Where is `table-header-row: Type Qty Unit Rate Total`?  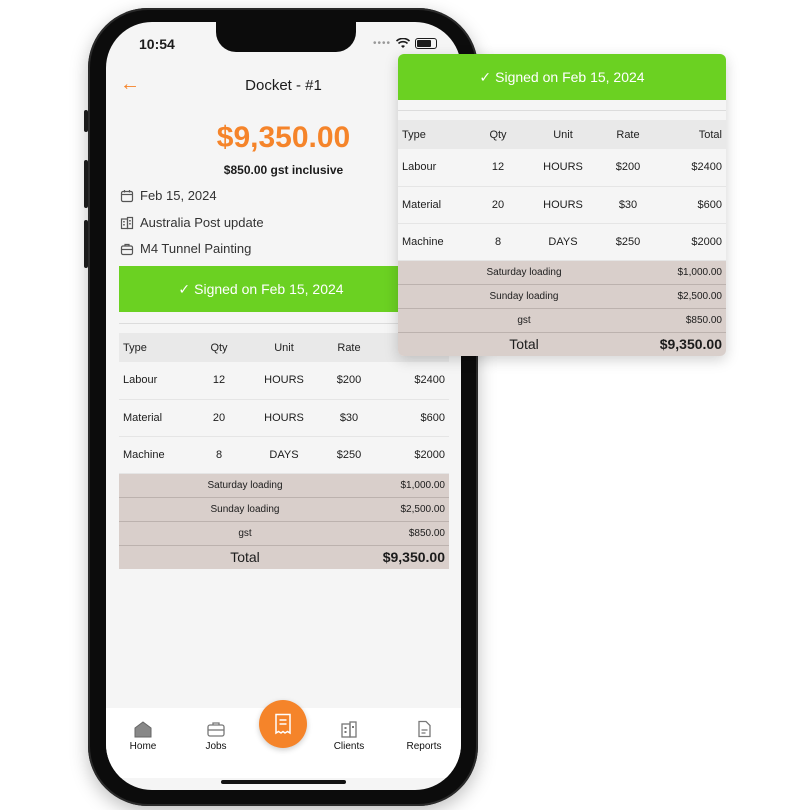 table-header-row: Type Qty Unit Rate Total is located at coordinates (562, 134).